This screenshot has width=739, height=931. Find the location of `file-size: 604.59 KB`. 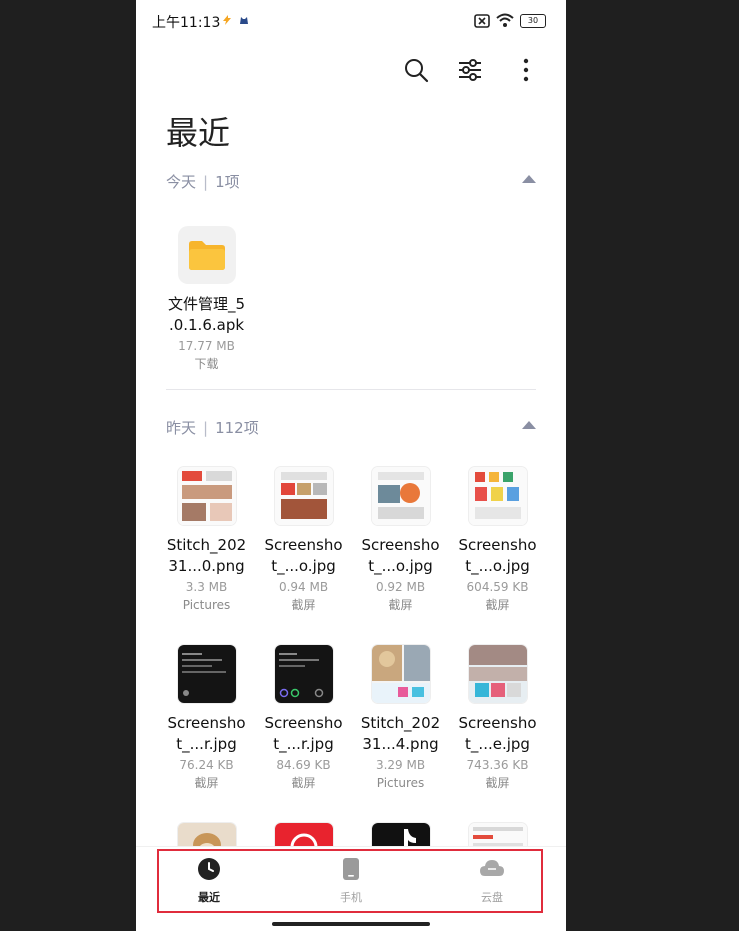

file-size: 604.59 KB is located at coordinates (497, 587).